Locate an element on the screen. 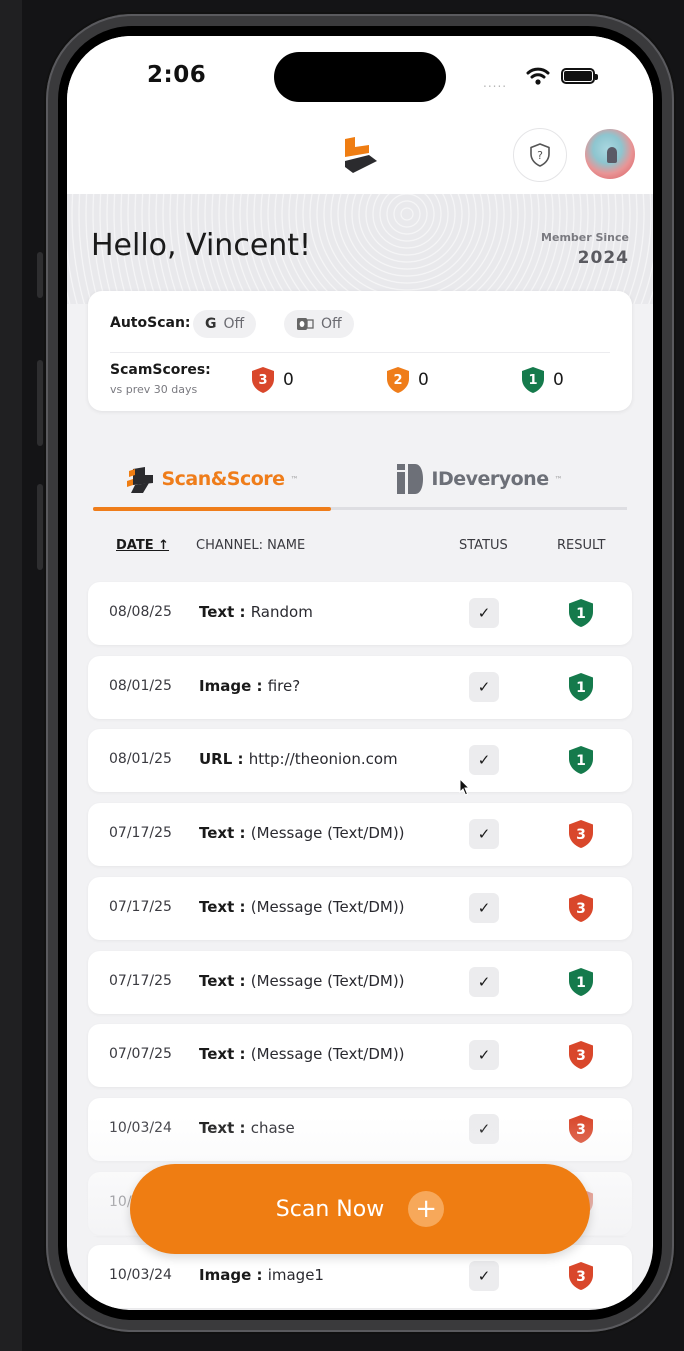 The width and height of the screenshot is (684, 1351). shield-question-icon: ? is located at coordinates (540, 155).